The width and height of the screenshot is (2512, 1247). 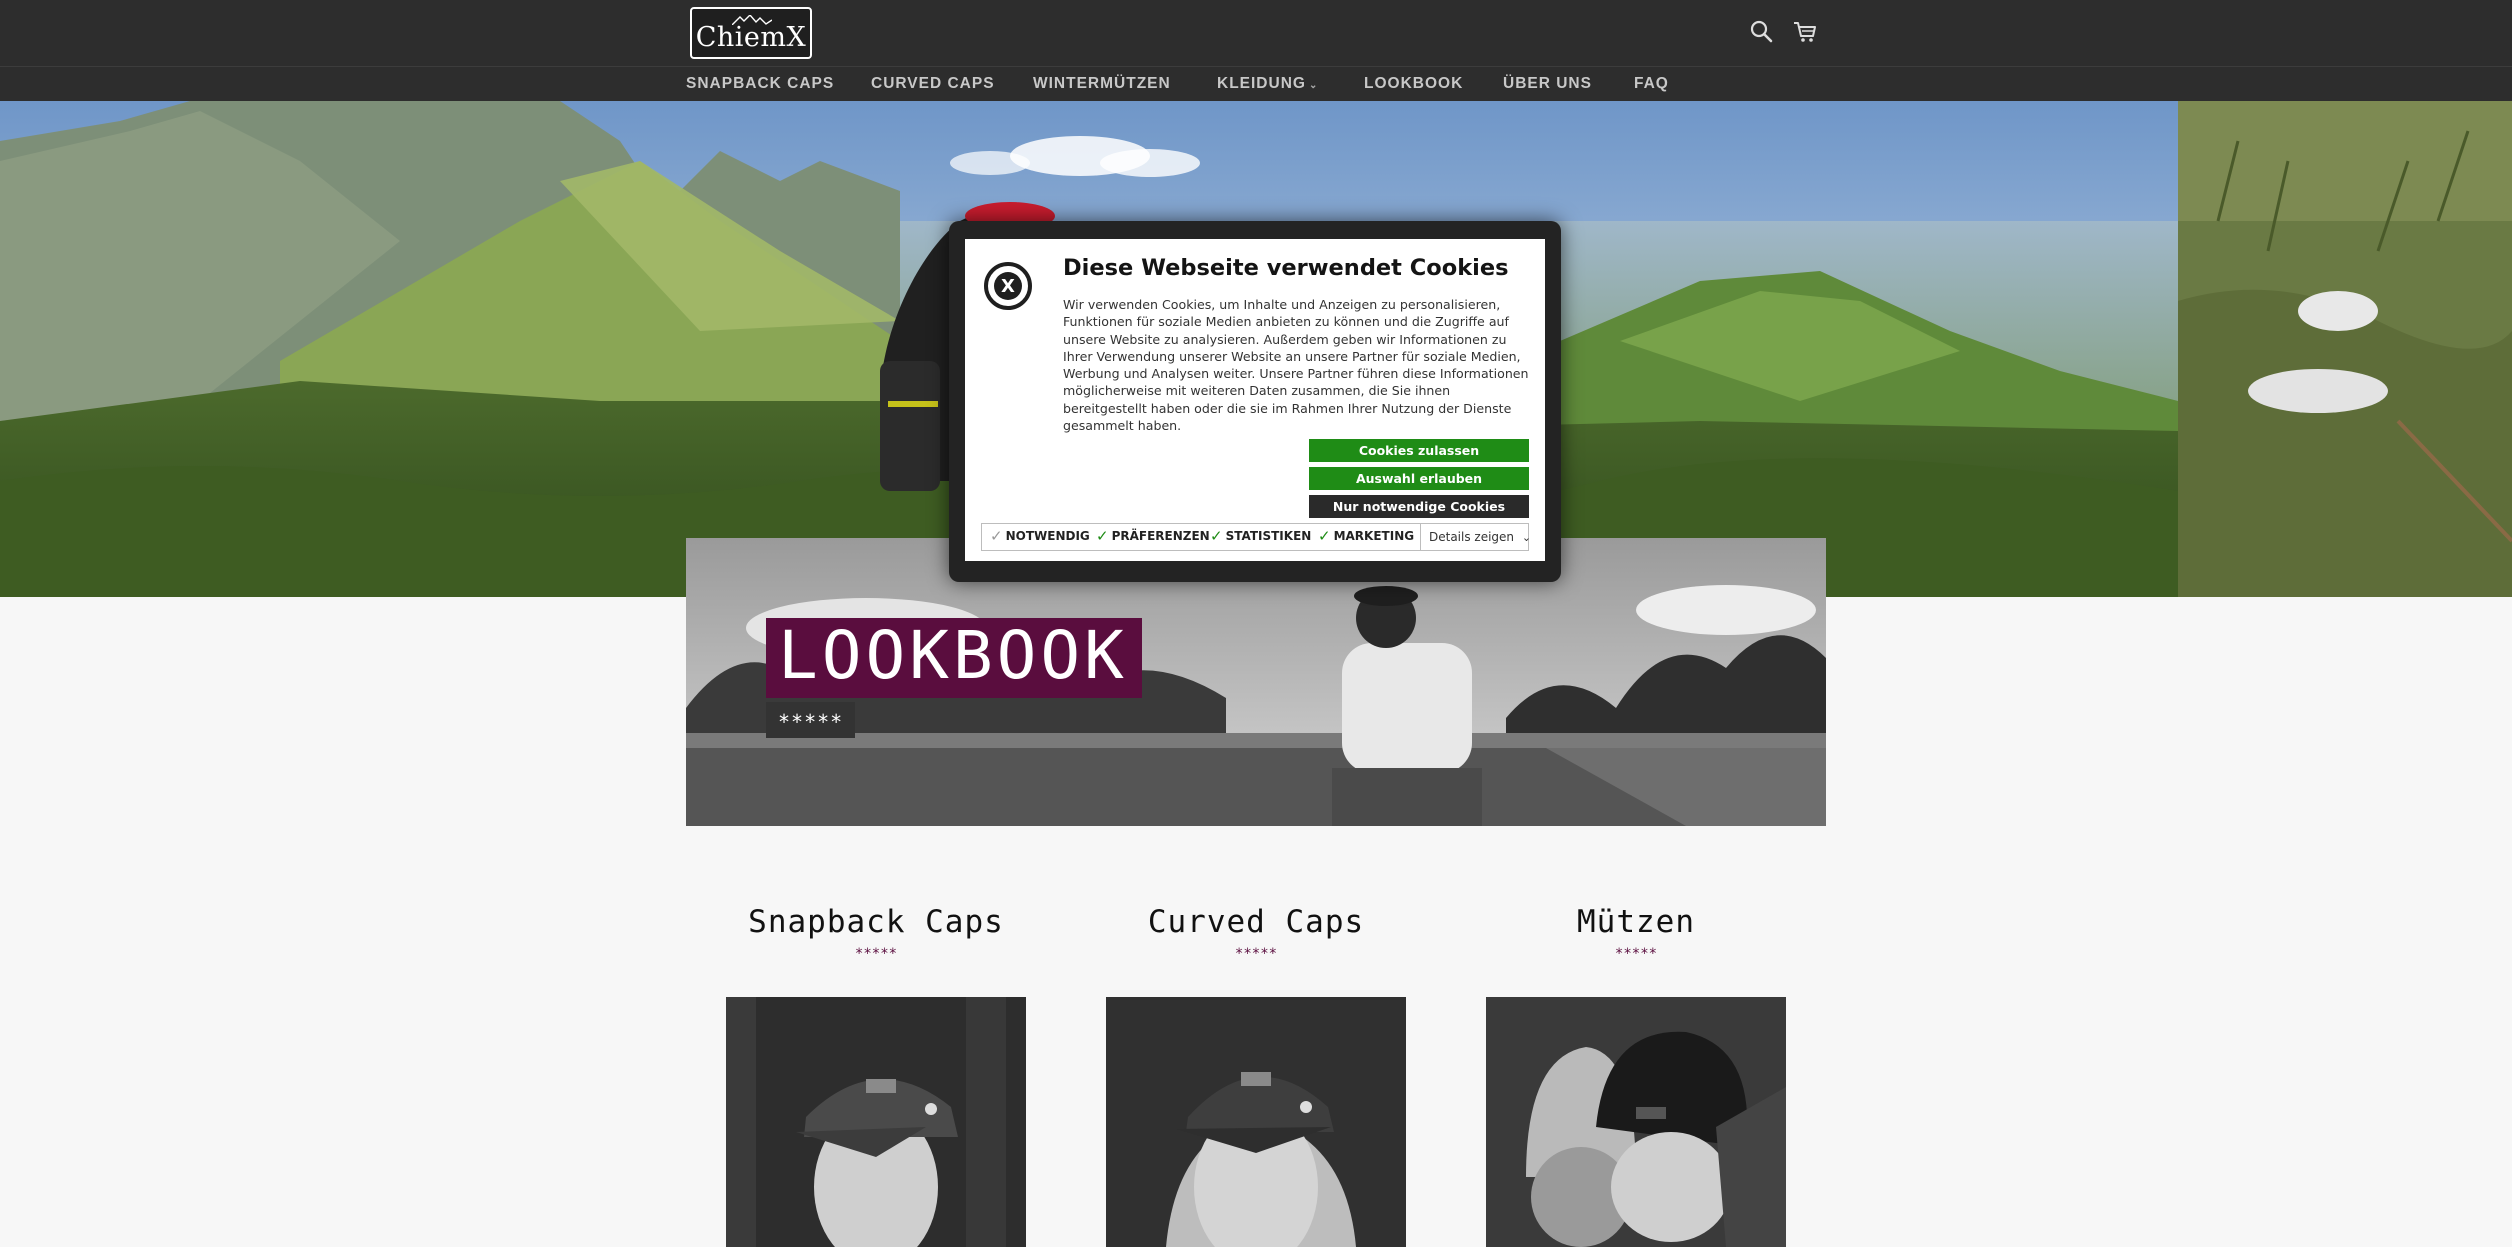 I want to click on checkbox-praeferenzen: ✓ PRÄFERENZEN, so click(x=1153, y=536).